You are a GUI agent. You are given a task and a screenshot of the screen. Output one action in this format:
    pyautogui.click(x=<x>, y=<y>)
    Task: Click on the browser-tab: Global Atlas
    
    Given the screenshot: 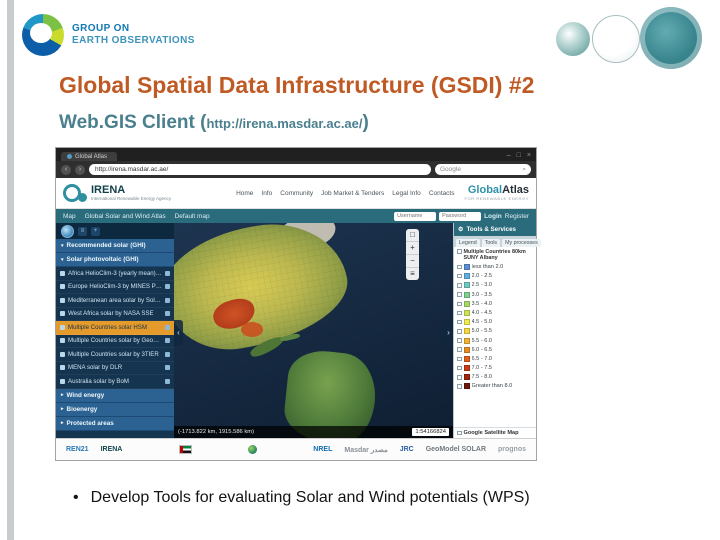 What is the action you would take?
    pyautogui.click(x=89, y=156)
    